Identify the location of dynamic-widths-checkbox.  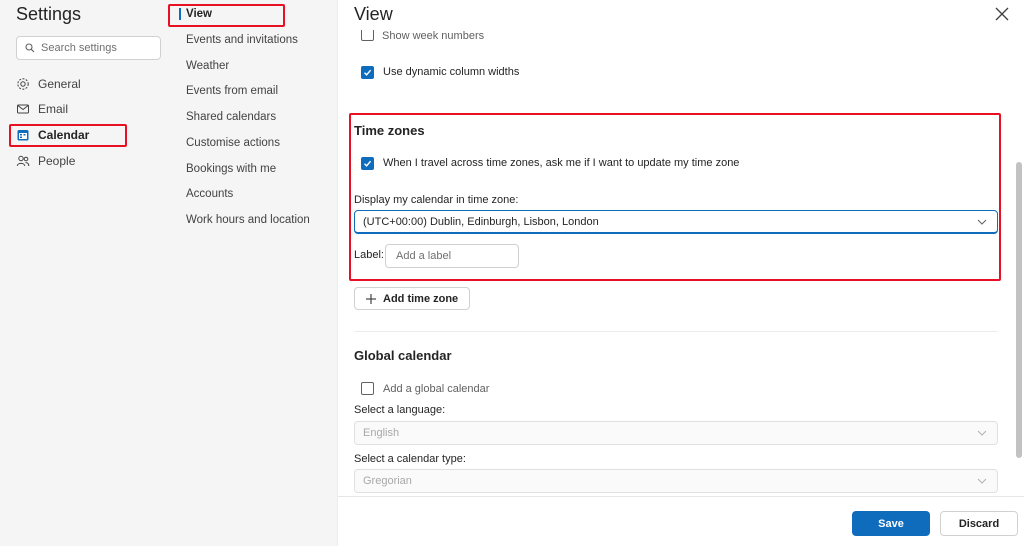
(367, 72).